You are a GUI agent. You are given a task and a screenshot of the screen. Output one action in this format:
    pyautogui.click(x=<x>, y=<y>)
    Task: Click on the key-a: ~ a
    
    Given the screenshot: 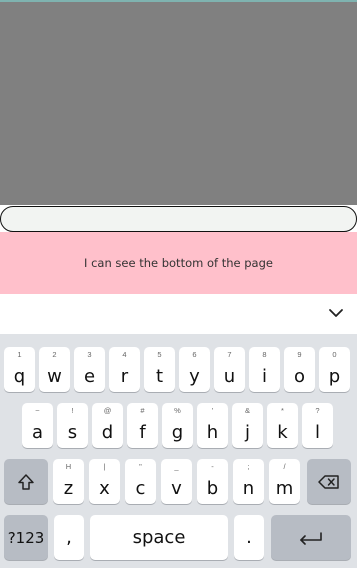 What is the action you would take?
    pyautogui.click(x=37, y=425)
    